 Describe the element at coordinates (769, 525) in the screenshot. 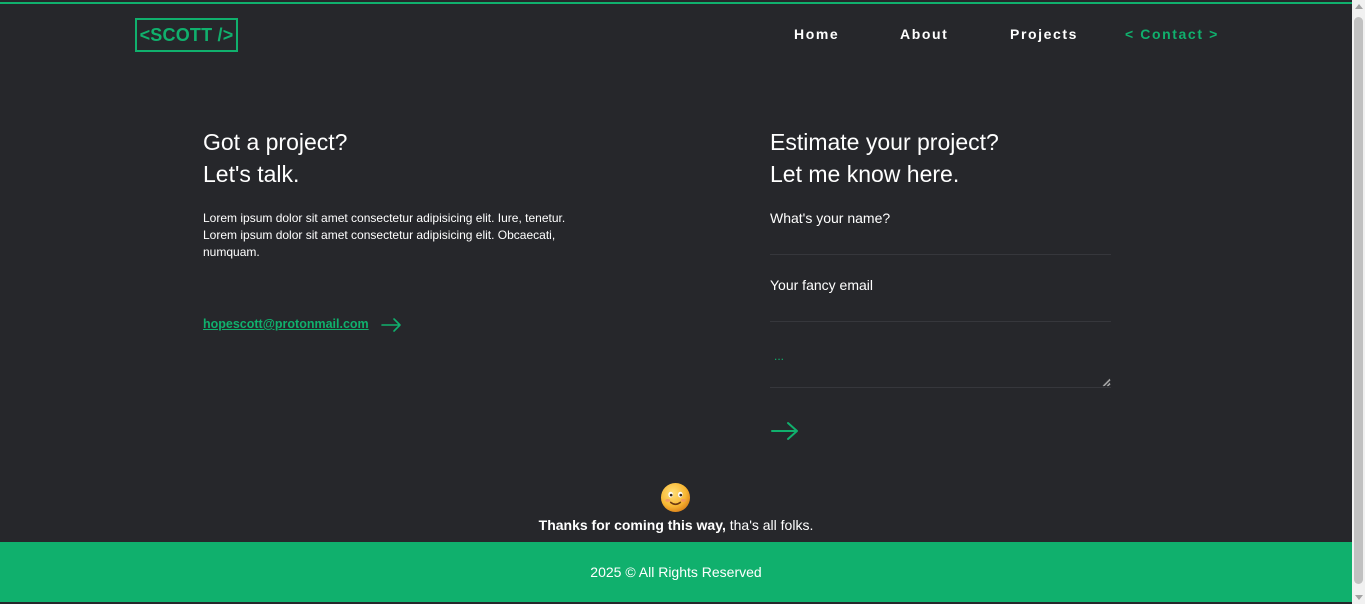

I see `thanks-rest: tha's all folks.` at that location.